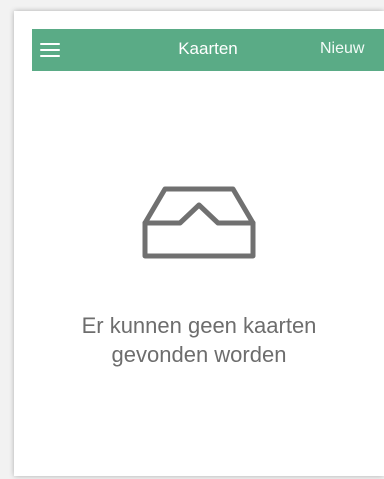  What do you see at coordinates (342, 50) in the screenshot?
I see `new-card-button: Nieuw` at bounding box center [342, 50].